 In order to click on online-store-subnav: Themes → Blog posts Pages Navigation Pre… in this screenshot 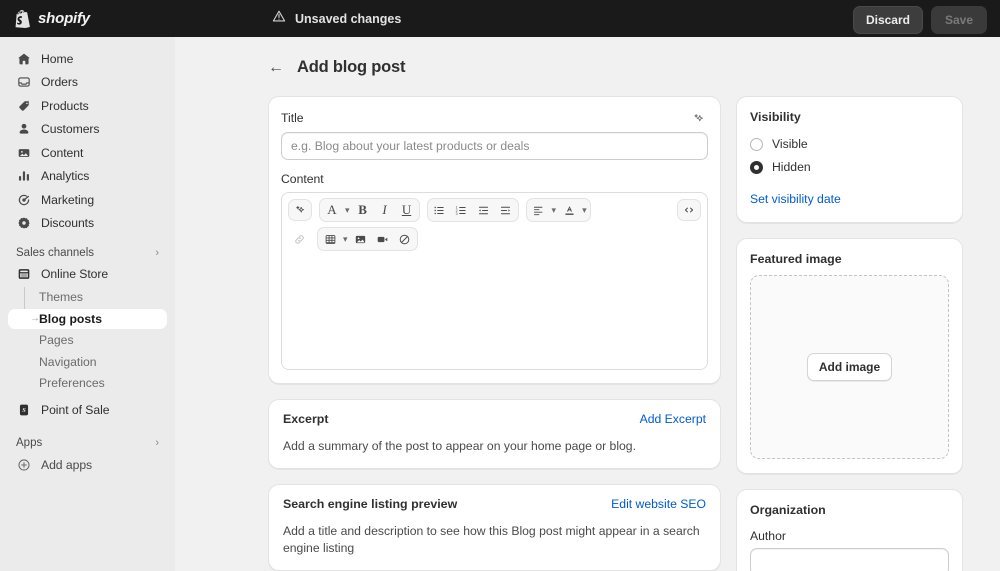, I will do `click(87, 340)`.